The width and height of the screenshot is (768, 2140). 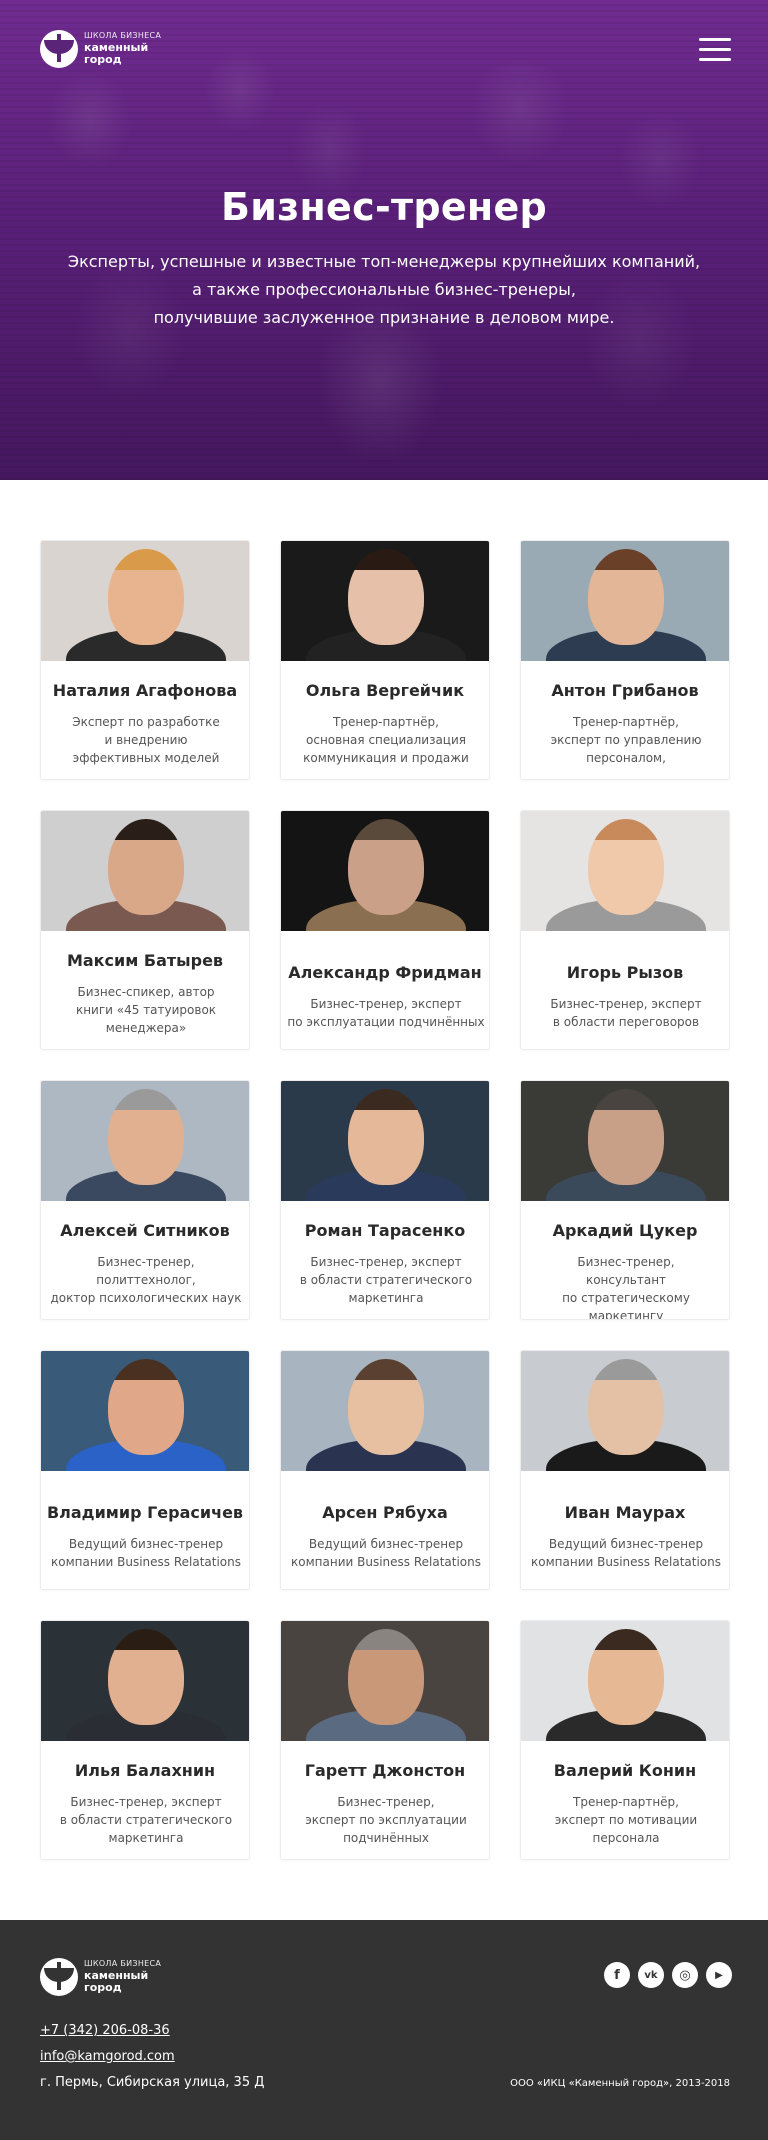 What do you see at coordinates (626, 758) in the screenshot?
I see `description-line: персоналом,` at bounding box center [626, 758].